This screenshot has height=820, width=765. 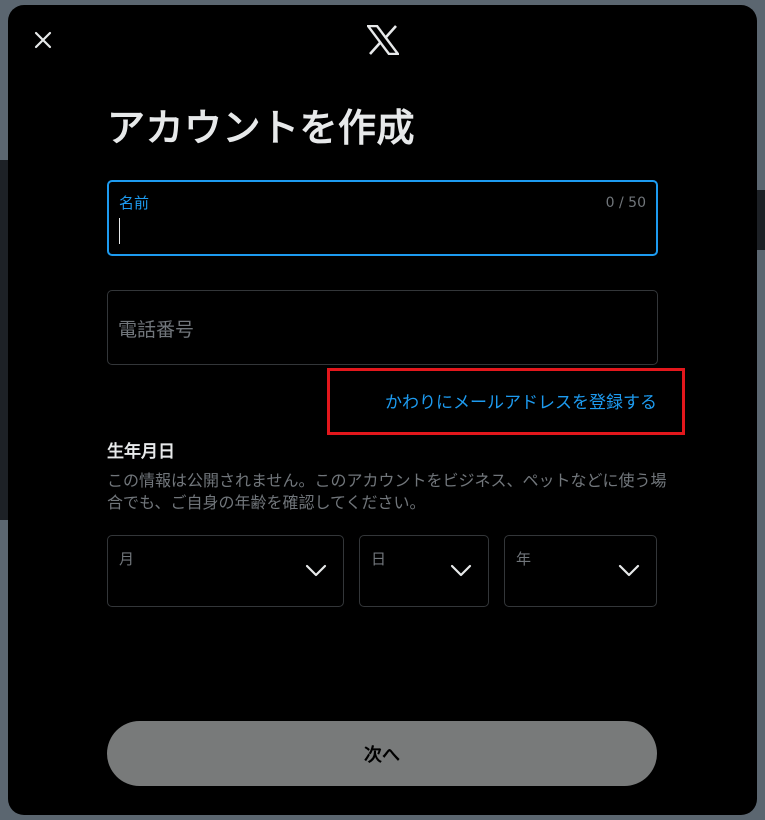 What do you see at coordinates (761, 220) in the screenshot?
I see `backdrop-panel-right` at bounding box center [761, 220].